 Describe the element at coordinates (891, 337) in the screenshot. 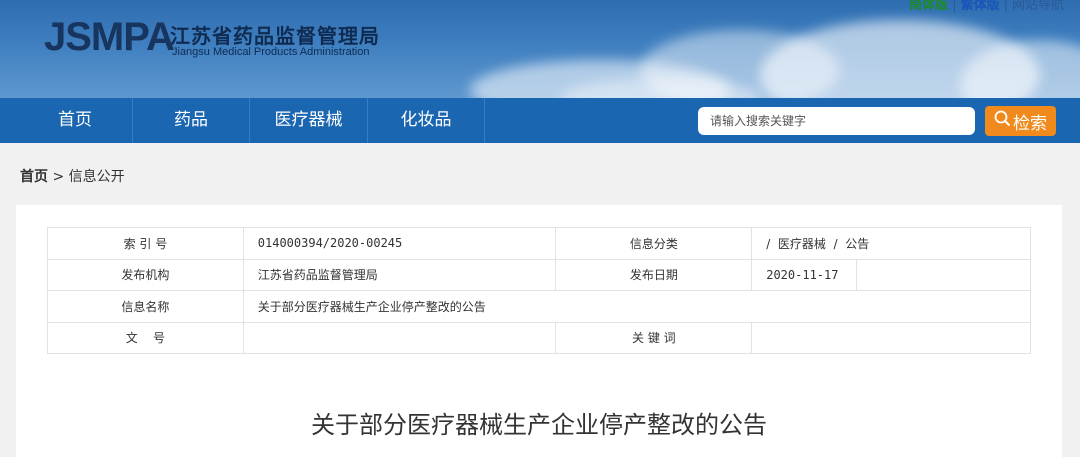

I see `keywords-value` at that location.